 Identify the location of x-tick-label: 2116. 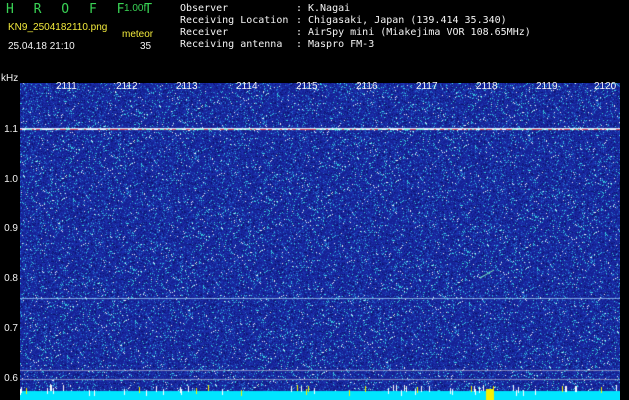
(367, 86).